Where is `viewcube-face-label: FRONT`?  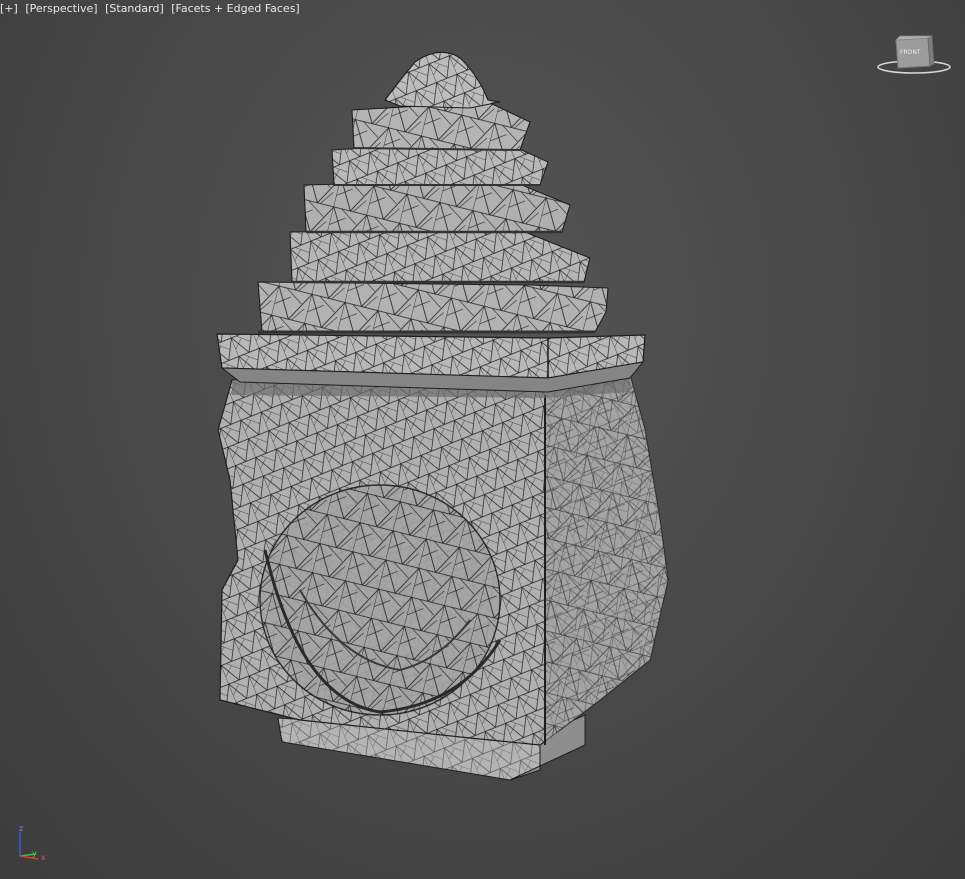
viewcube-face-label: FRONT is located at coordinates (910, 52).